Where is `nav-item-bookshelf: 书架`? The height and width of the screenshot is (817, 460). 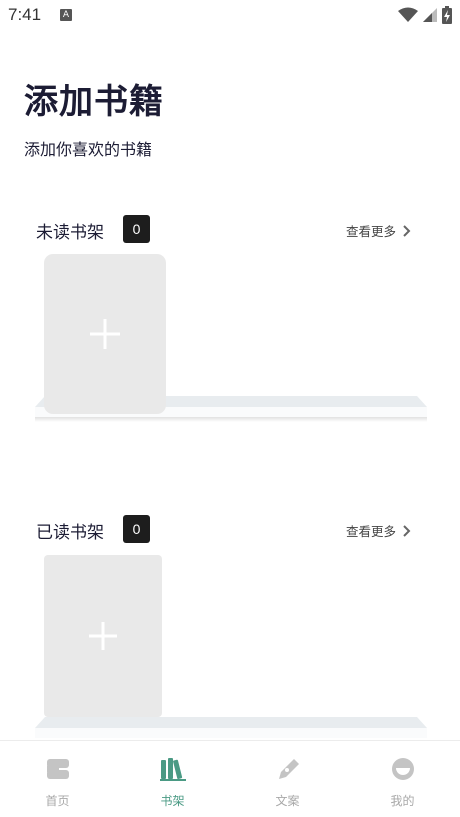 nav-item-bookshelf: 书架 is located at coordinates (172, 779).